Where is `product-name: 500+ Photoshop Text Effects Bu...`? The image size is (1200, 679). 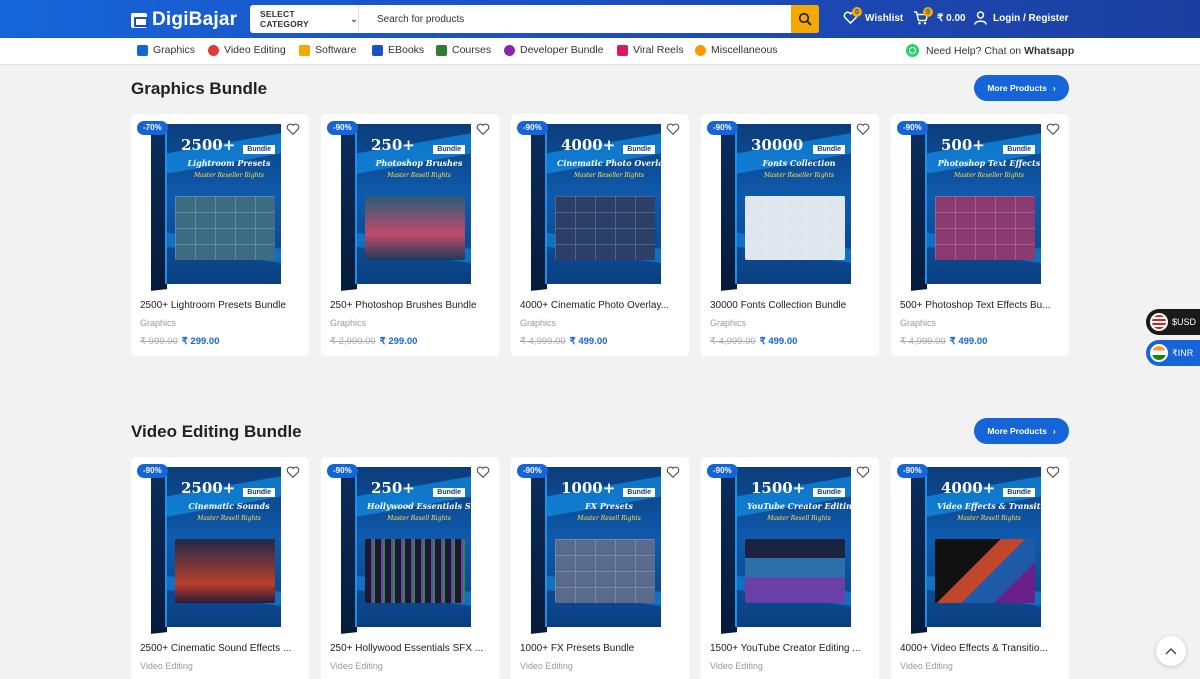
product-name: 500+ Photoshop Text Effects Bu... is located at coordinates (981, 305).